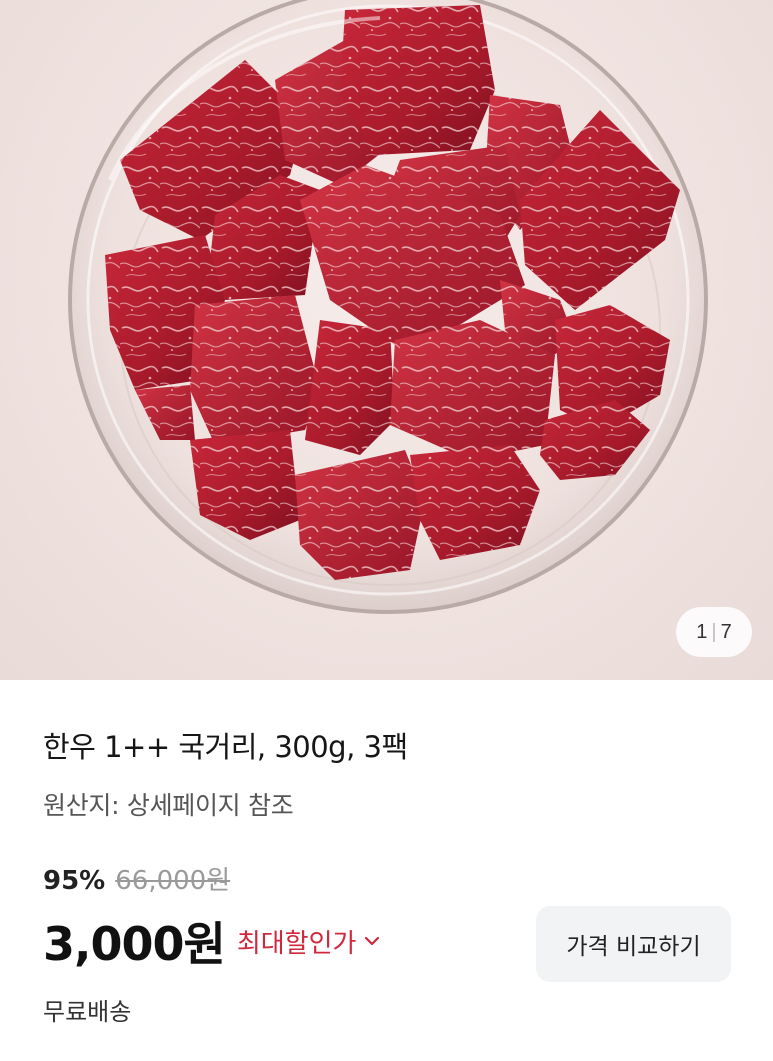 The width and height of the screenshot is (773, 1061). I want to click on price-row: 3,000원 최대할인가, so click(211, 941).